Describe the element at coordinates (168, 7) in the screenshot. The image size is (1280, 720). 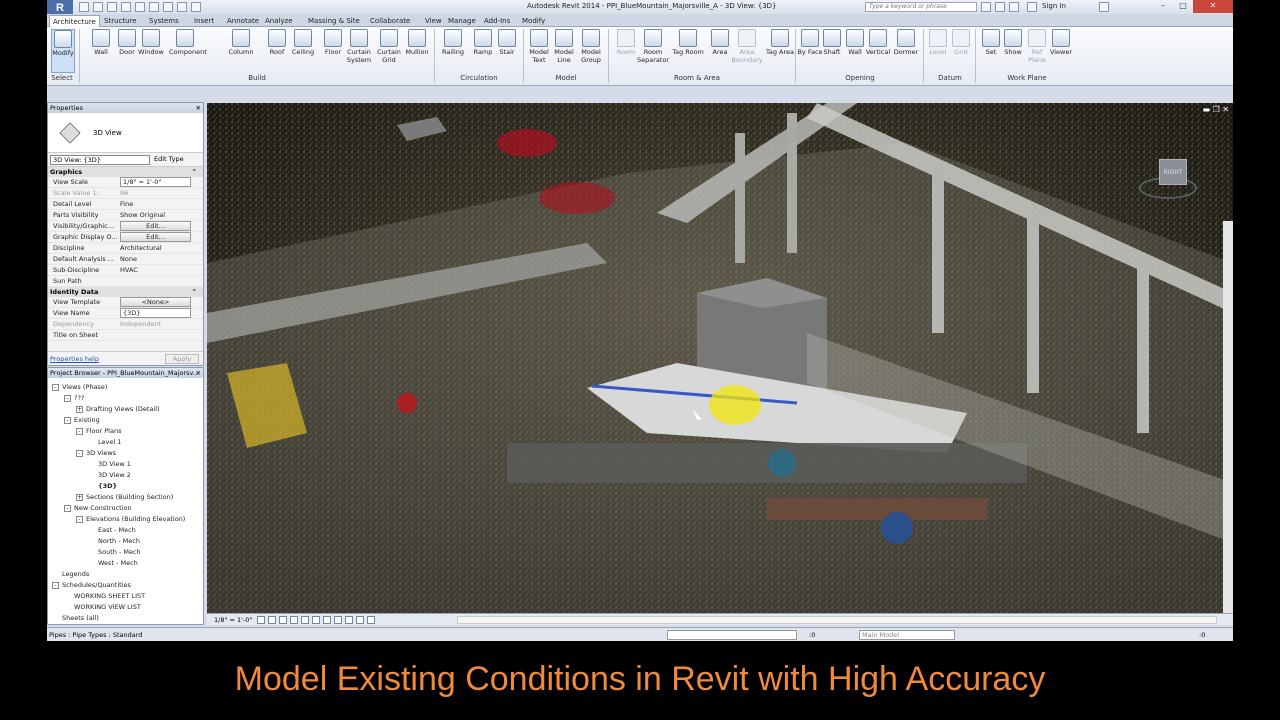
I see `measure-icon` at that location.